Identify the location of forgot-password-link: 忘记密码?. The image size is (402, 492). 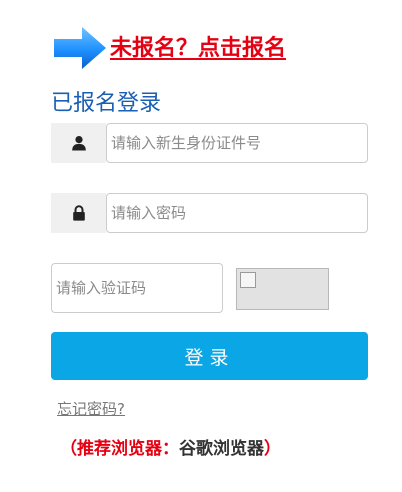
(91, 408).